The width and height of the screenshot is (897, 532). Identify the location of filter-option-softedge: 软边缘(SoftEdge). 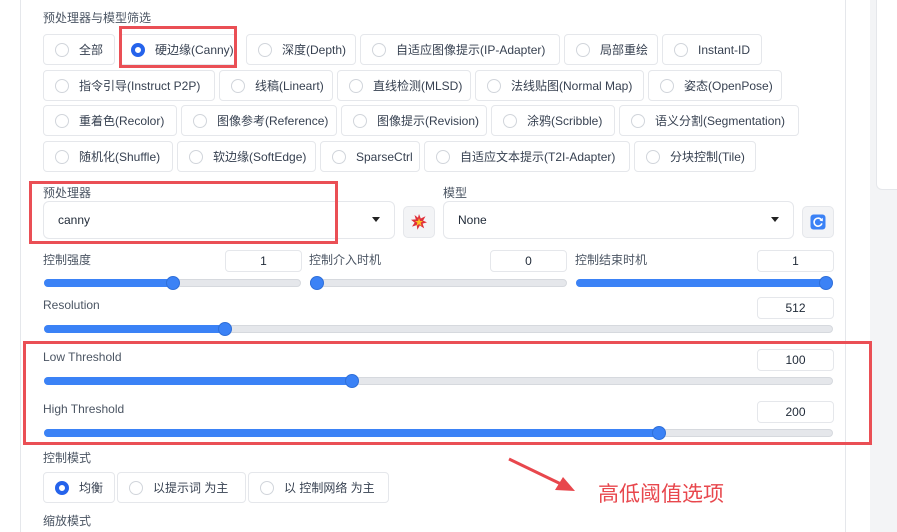
(246, 156).